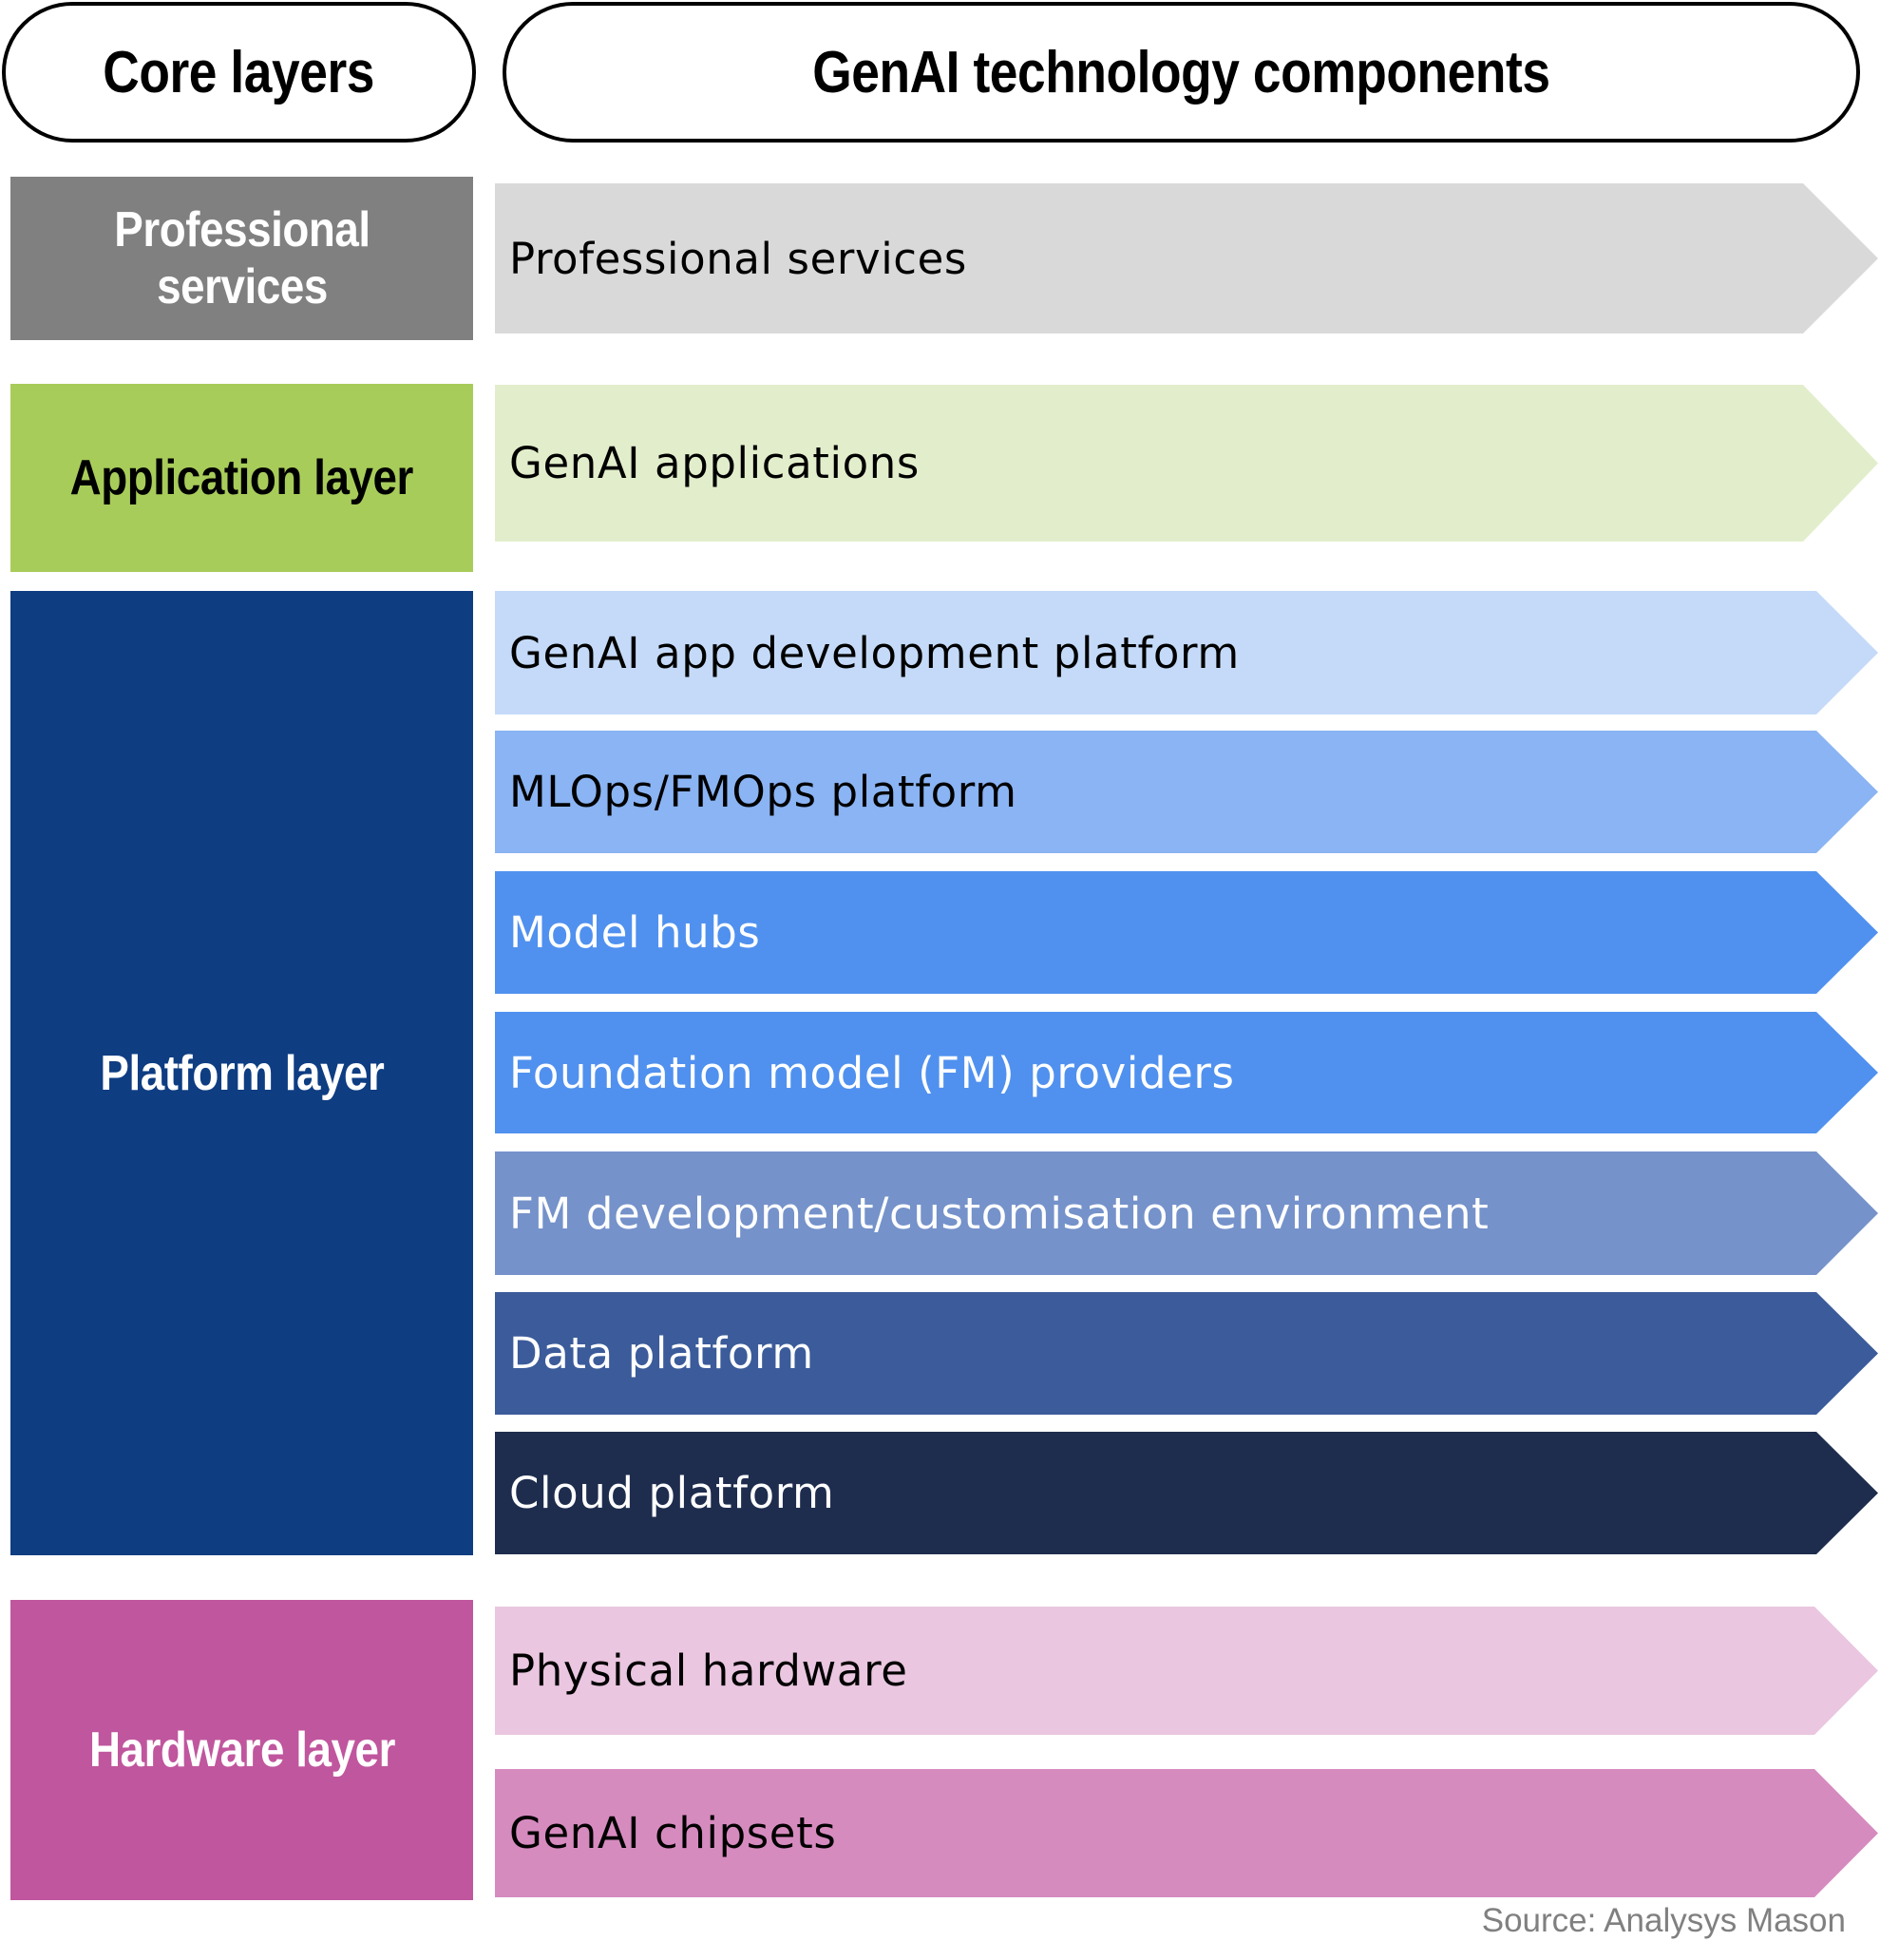 This screenshot has height=1960, width=1880. I want to click on component-arrow: Physical hardware, so click(1186, 1671).